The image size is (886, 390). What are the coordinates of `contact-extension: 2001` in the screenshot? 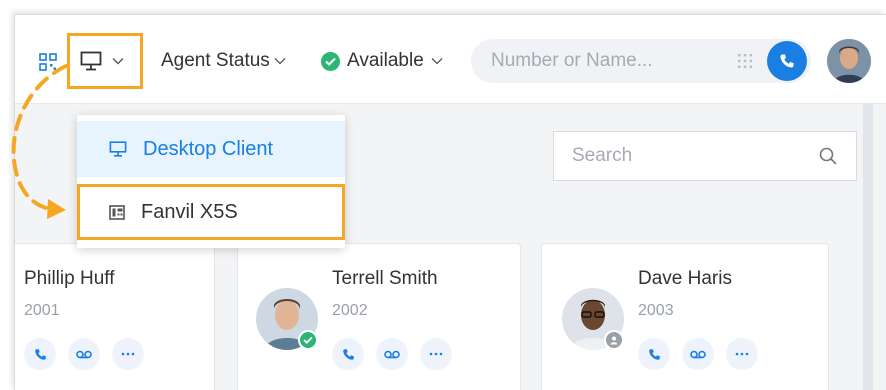 It's located at (42, 310).